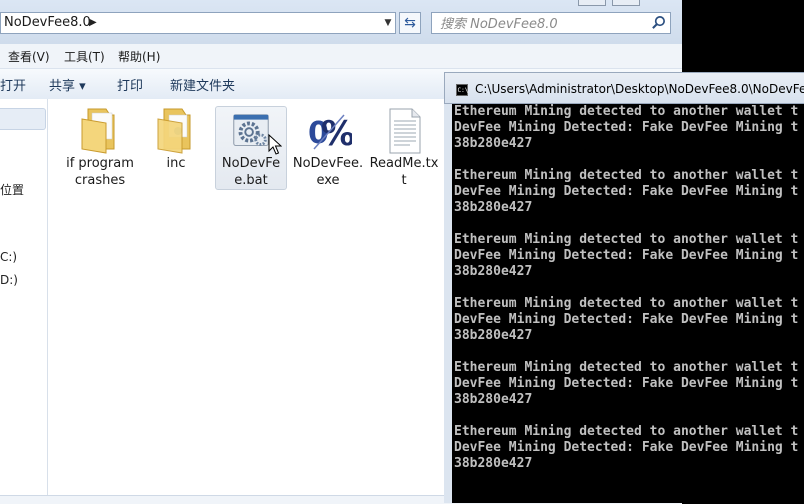 The width and height of the screenshot is (804, 504). I want to click on breadcrumb-arrow-icon: ▶, so click(93, 23).